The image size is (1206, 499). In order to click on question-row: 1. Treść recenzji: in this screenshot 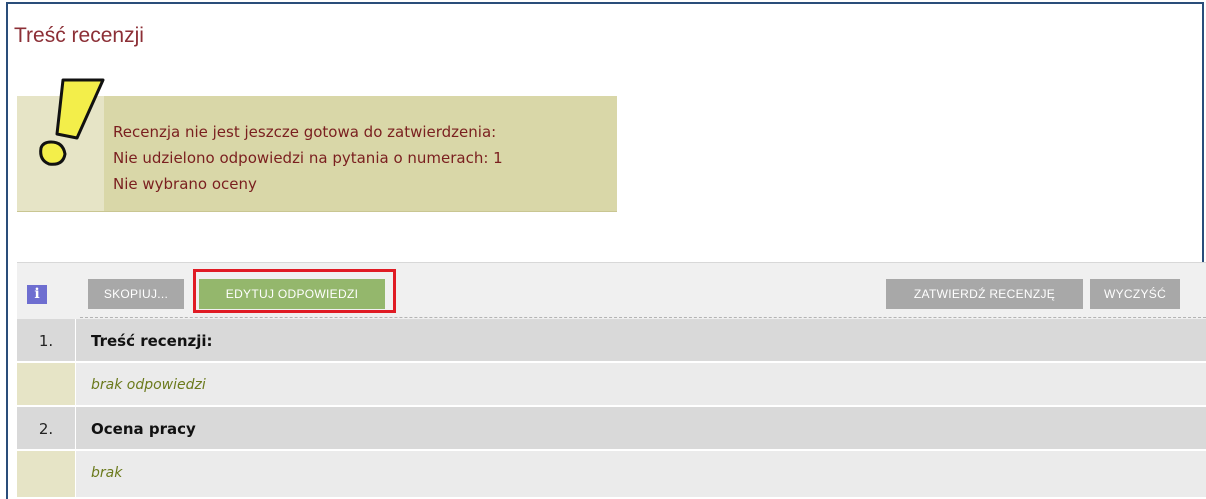, I will do `click(611, 341)`.